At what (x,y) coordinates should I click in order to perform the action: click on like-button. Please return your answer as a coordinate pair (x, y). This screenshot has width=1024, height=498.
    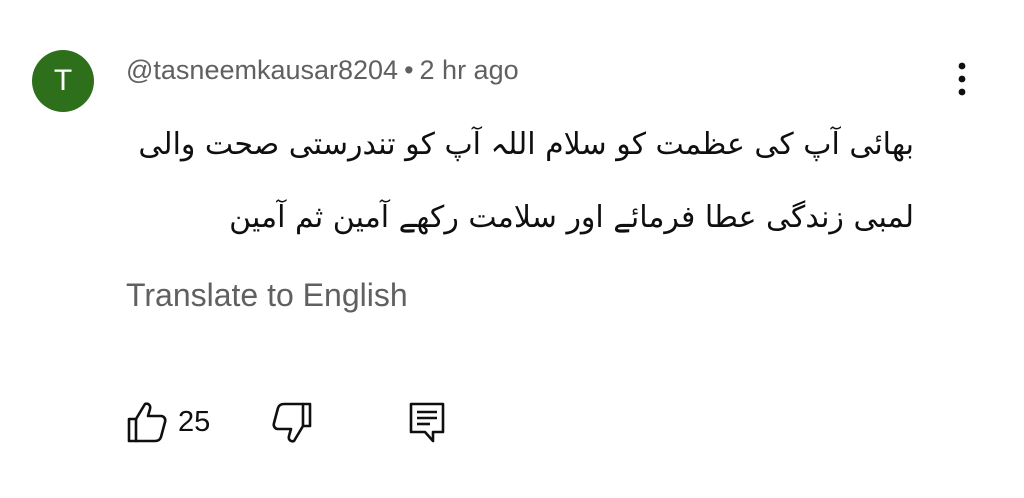
    Looking at the image, I should click on (147, 422).